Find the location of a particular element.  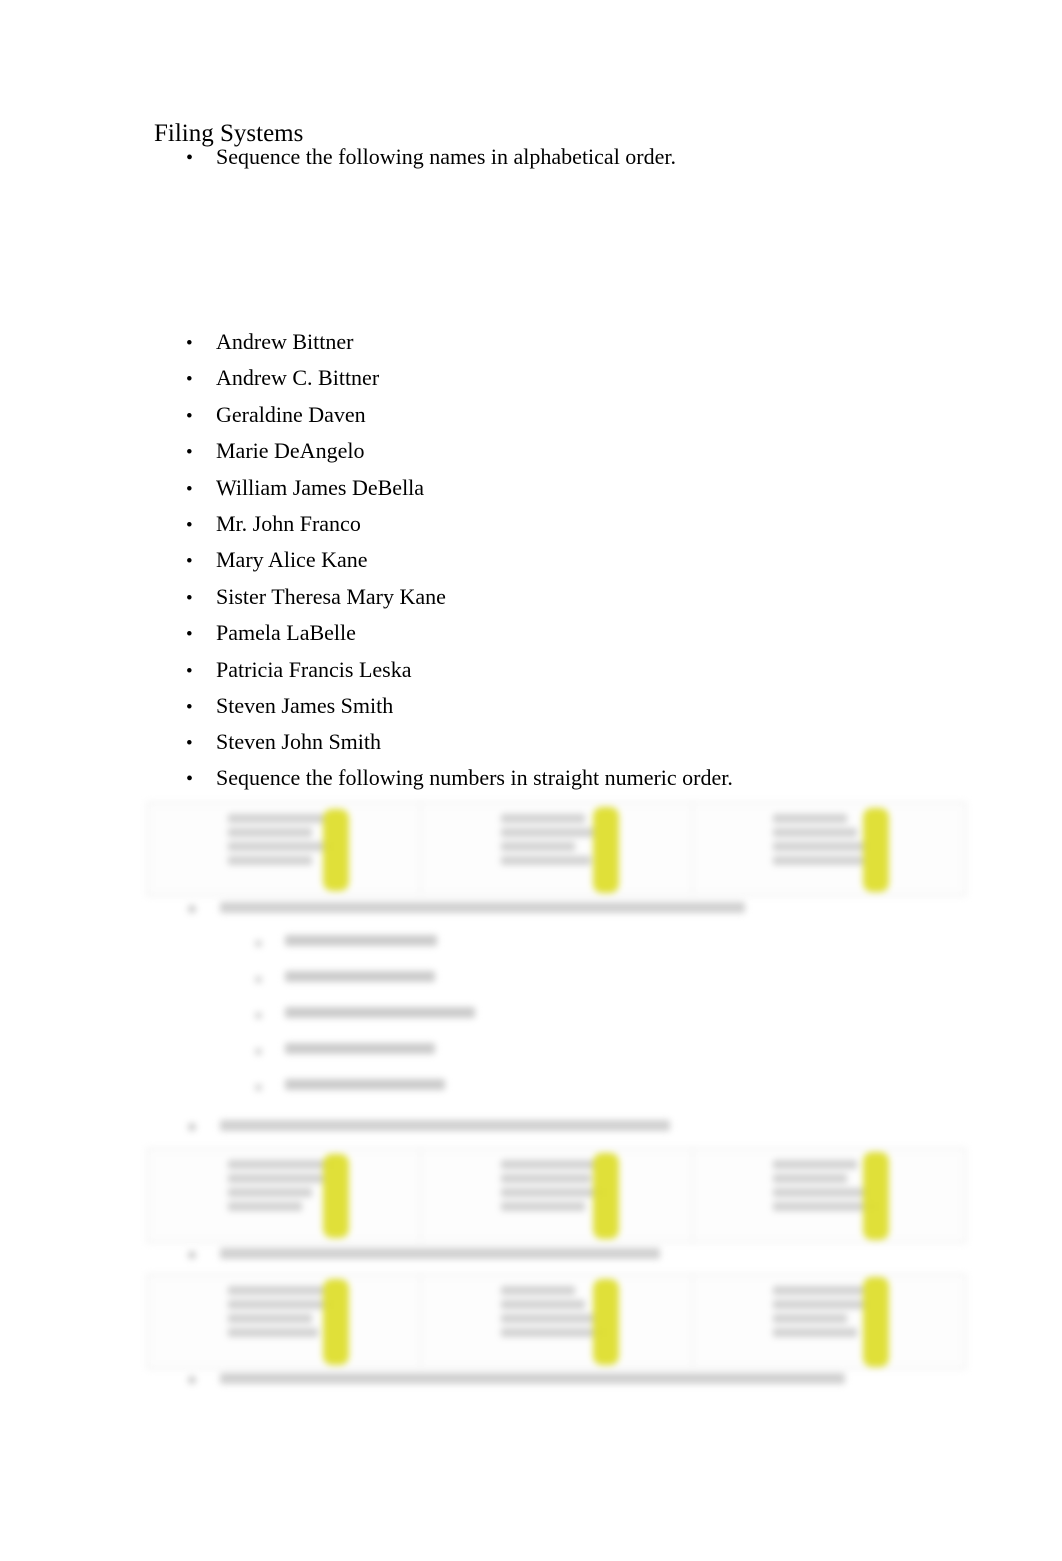

list-item: • Andrew Bittner is located at coordinates (316, 347).